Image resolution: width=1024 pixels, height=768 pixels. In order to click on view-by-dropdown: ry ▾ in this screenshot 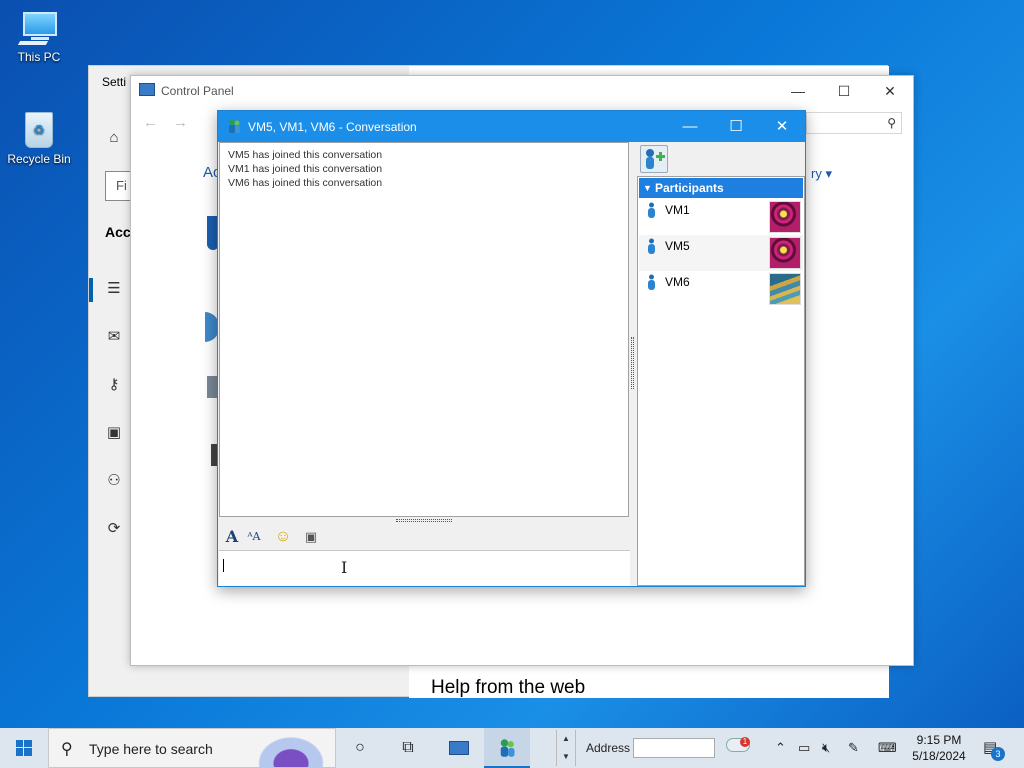, I will do `click(821, 174)`.